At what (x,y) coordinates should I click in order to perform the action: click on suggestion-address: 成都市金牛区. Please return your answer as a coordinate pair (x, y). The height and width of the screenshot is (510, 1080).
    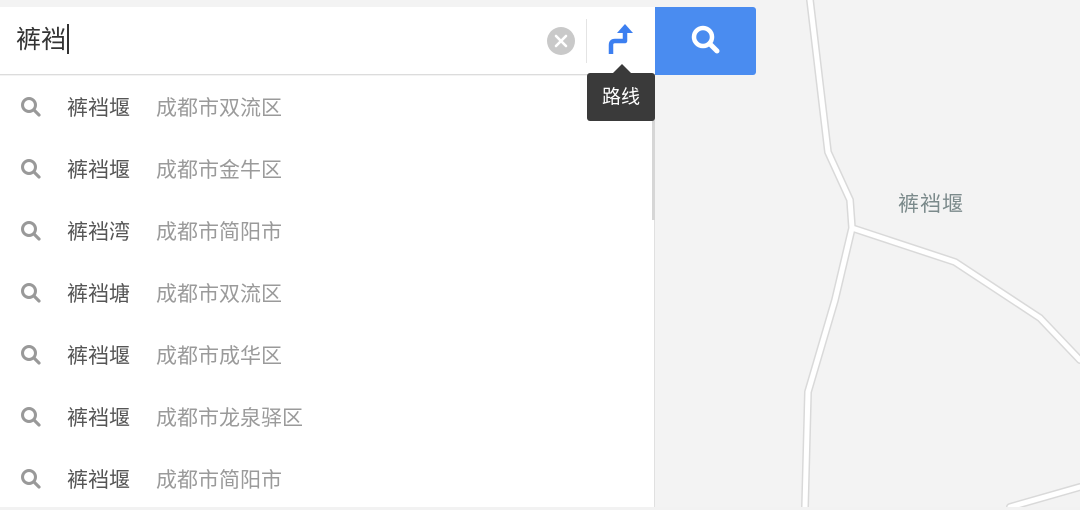
    Looking at the image, I should click on (219, 170).